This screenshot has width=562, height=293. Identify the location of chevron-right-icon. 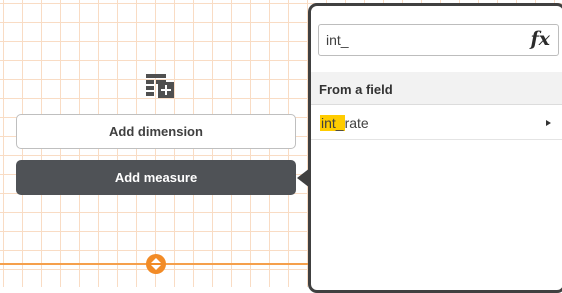
(548, 123).